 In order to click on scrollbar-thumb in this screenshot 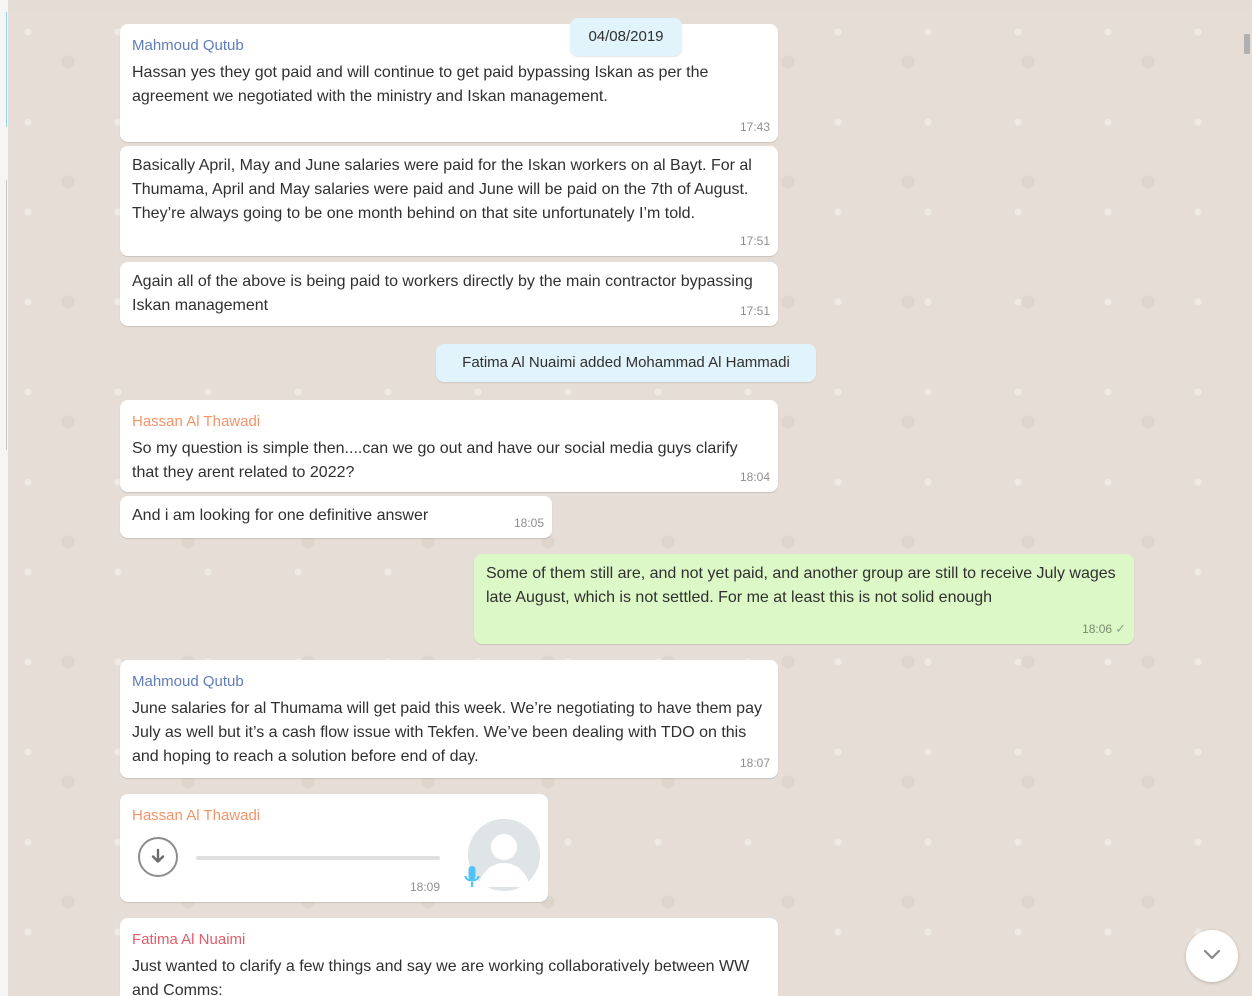, I will do `click(1247, 44)`.